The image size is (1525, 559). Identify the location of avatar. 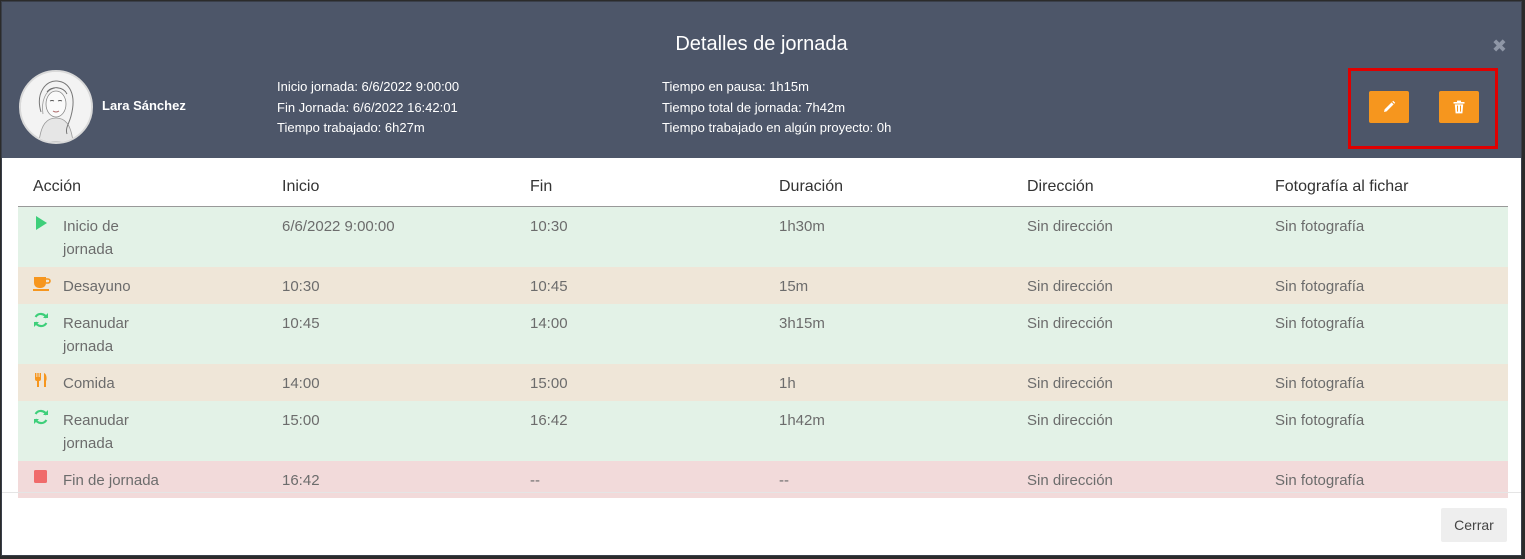
(56, 107).